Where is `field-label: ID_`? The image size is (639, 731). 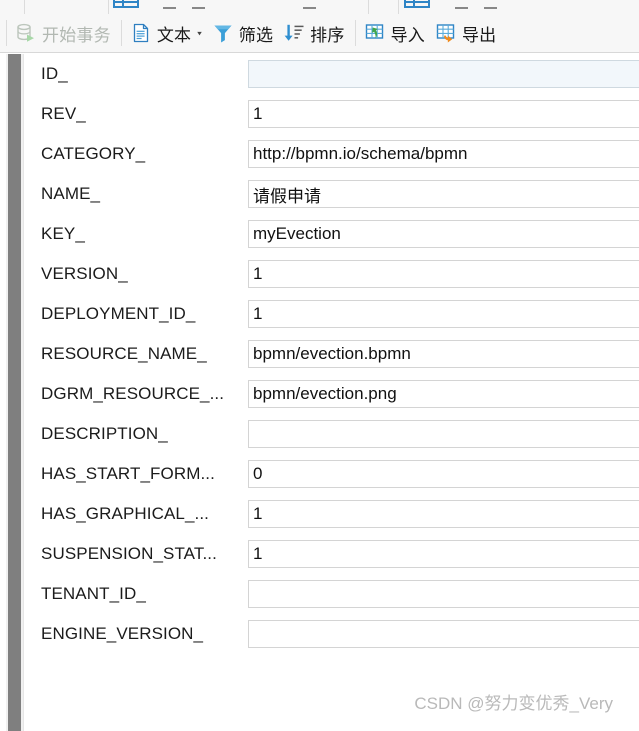 field-label: ID_ is located at coordinates (54, 73).